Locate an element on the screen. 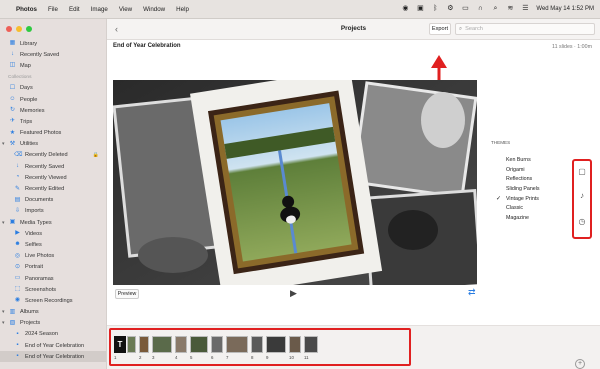 The width and height of the screenshot is (600, 369). sidebar-item: ⇩ Imports is located at coordinates (53, 211).